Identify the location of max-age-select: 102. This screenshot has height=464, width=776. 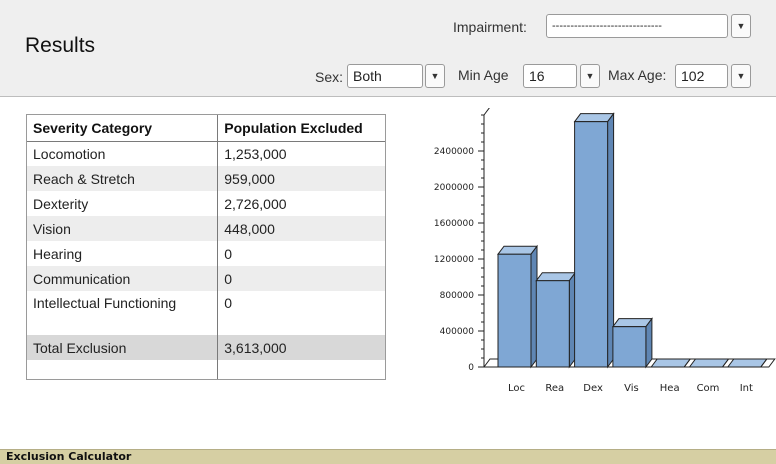
(701, 76).